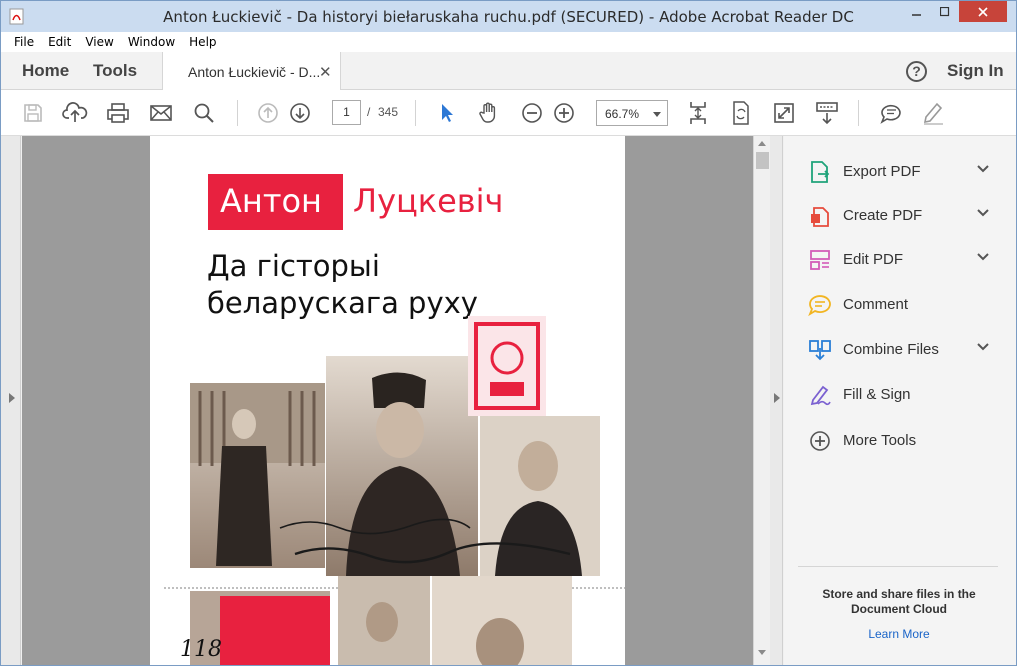  What do you see at coordinates (388, 112) in the screenshot?
I see `page-total: 345` at bounding box center [388, 112].